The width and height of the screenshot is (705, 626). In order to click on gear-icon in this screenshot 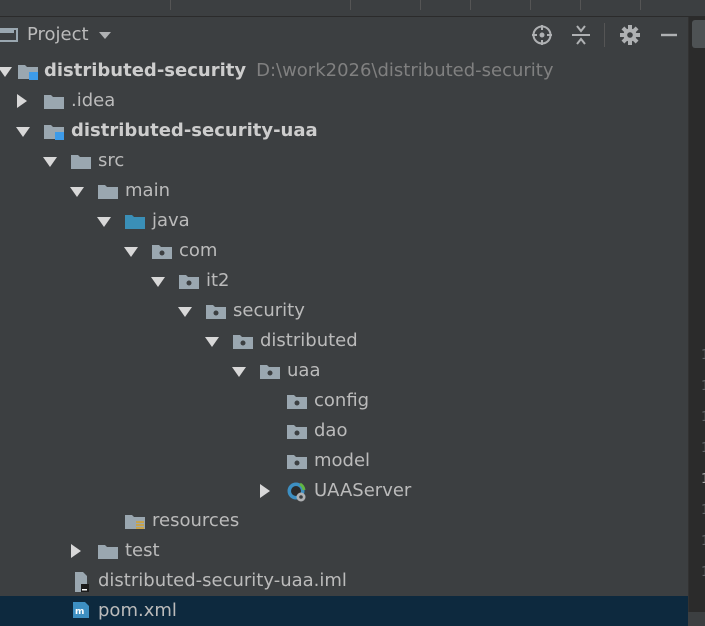, I will do `click(630, 35)`.